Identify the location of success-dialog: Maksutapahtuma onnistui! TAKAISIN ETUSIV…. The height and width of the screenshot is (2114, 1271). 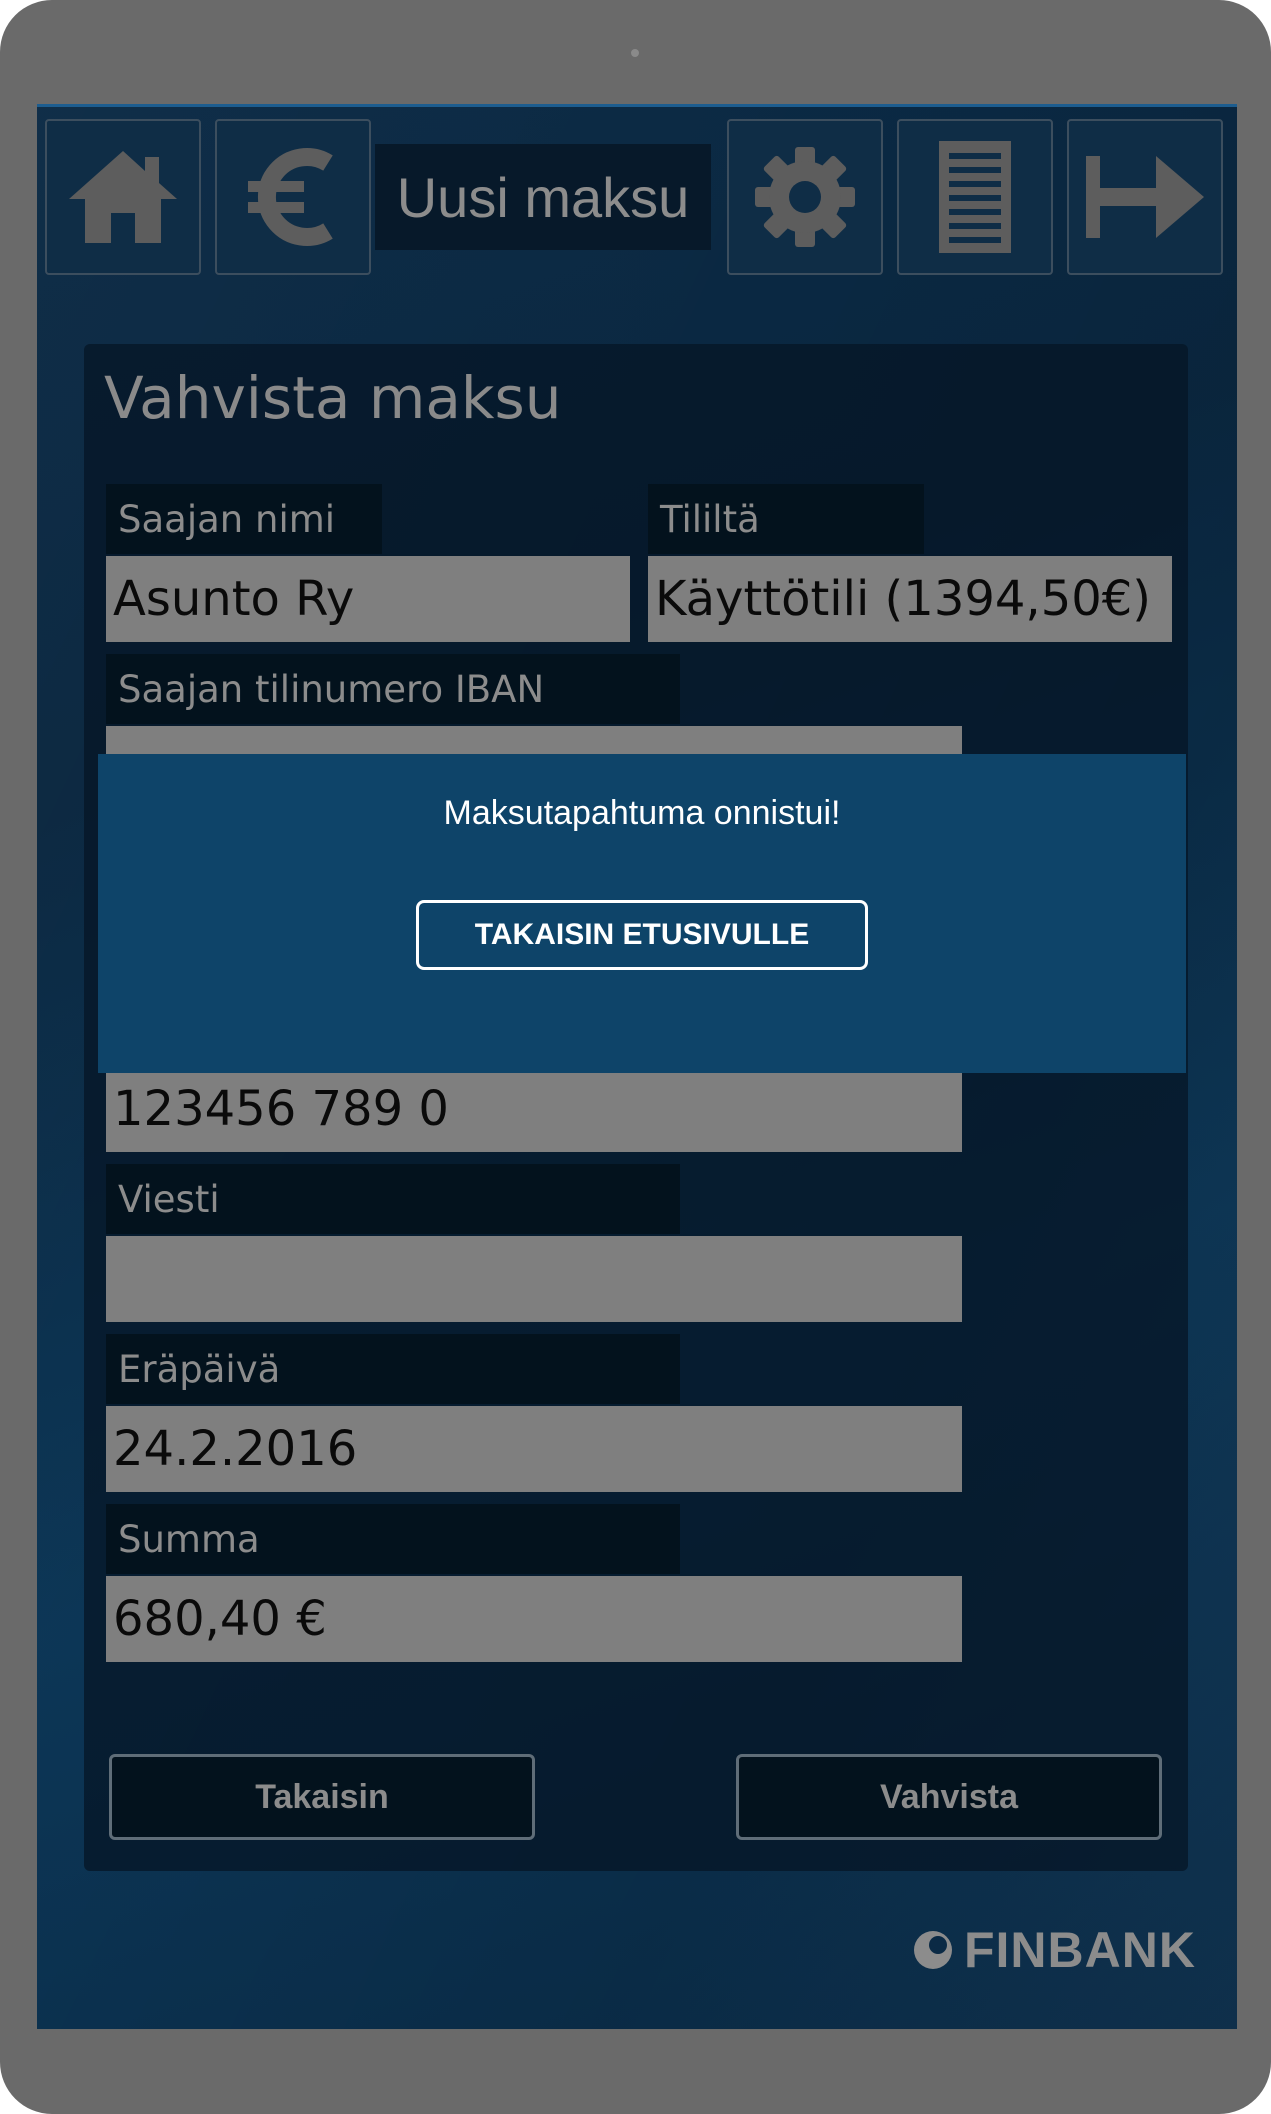
(642, 913).